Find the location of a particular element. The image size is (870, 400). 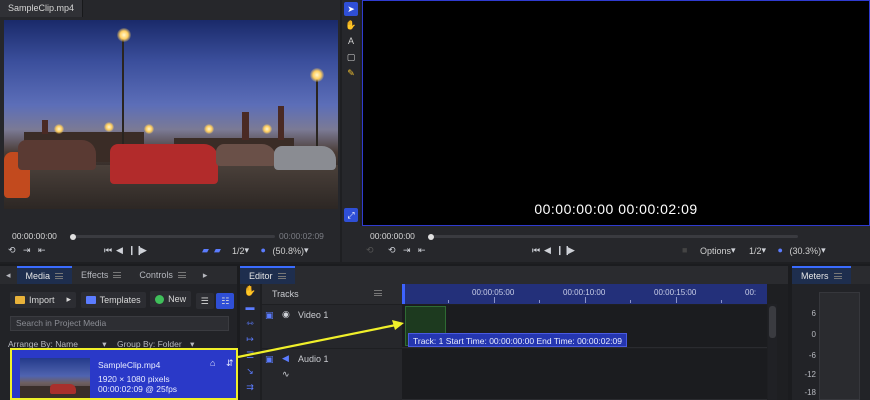

expand-icon: ⤢ is located at coordinates (351, 215).